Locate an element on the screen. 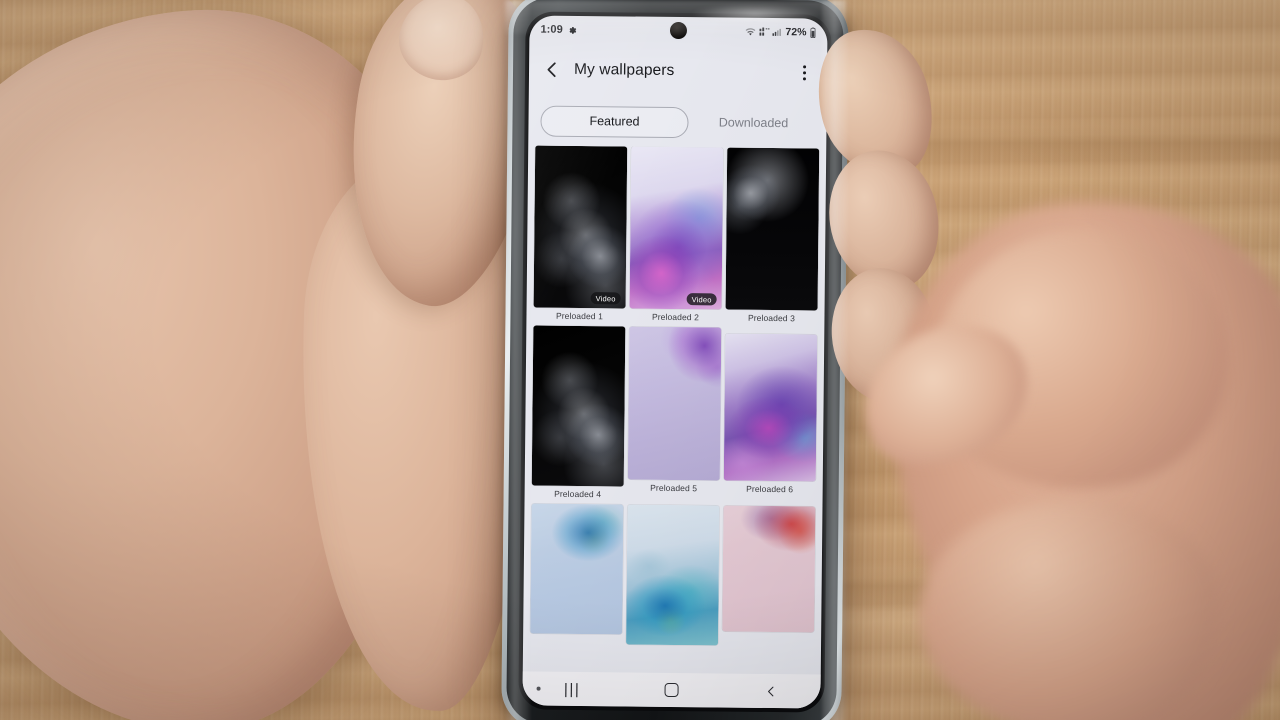 Image resolution: width=1280 pixels, height=720 pixels. nav-indicator-dot is located at coordinates (538, 688).